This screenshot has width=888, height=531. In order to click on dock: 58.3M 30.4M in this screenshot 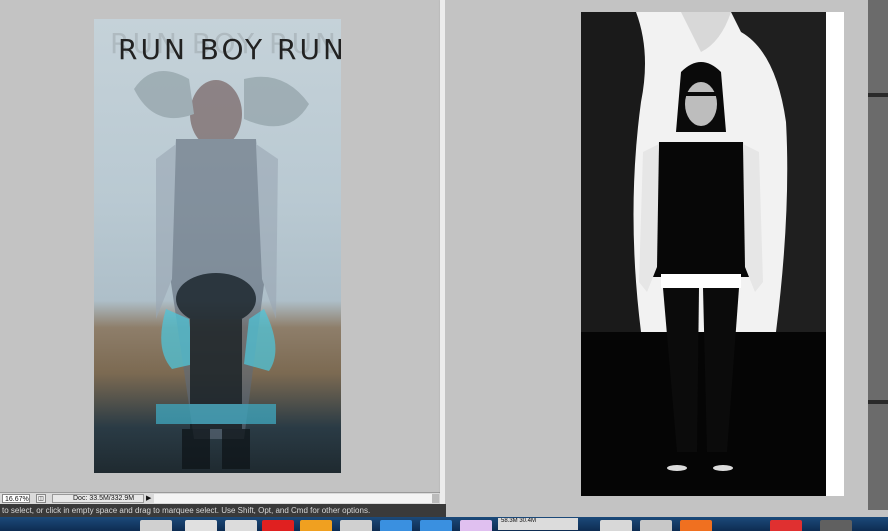, I will do `click(444, 524)`.